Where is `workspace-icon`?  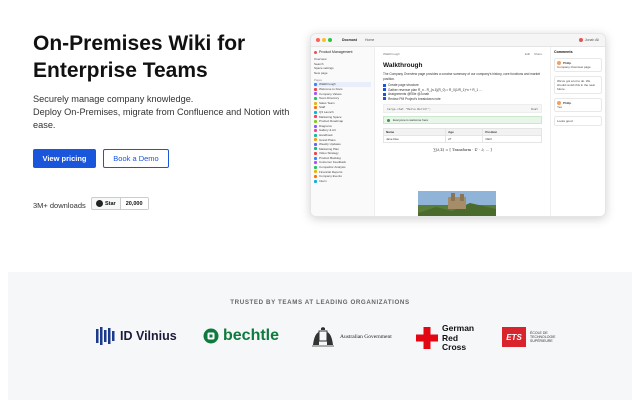
workspace-icon is located at coordinates (315, 52).